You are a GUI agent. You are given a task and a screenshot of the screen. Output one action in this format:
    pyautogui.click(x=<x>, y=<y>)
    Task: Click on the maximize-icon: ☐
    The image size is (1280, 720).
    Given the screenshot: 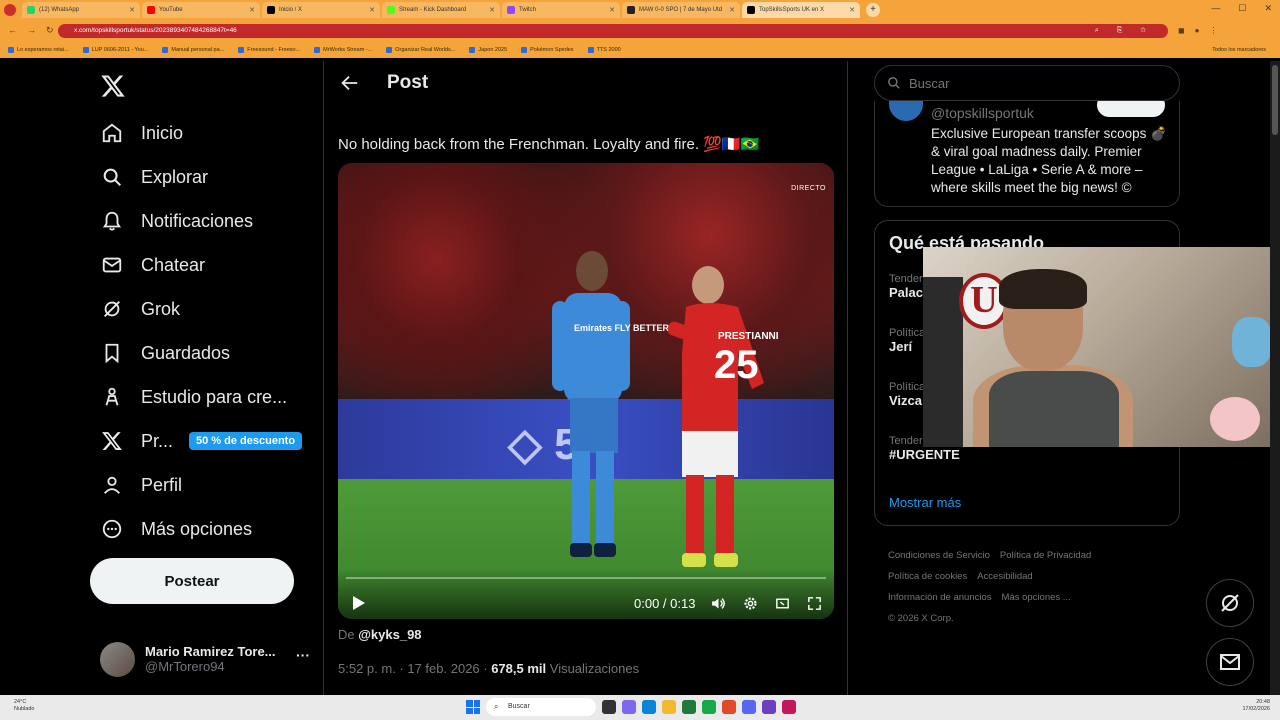 What is the action you would take?
    pyautogui.click(x=1242, y=8)
    